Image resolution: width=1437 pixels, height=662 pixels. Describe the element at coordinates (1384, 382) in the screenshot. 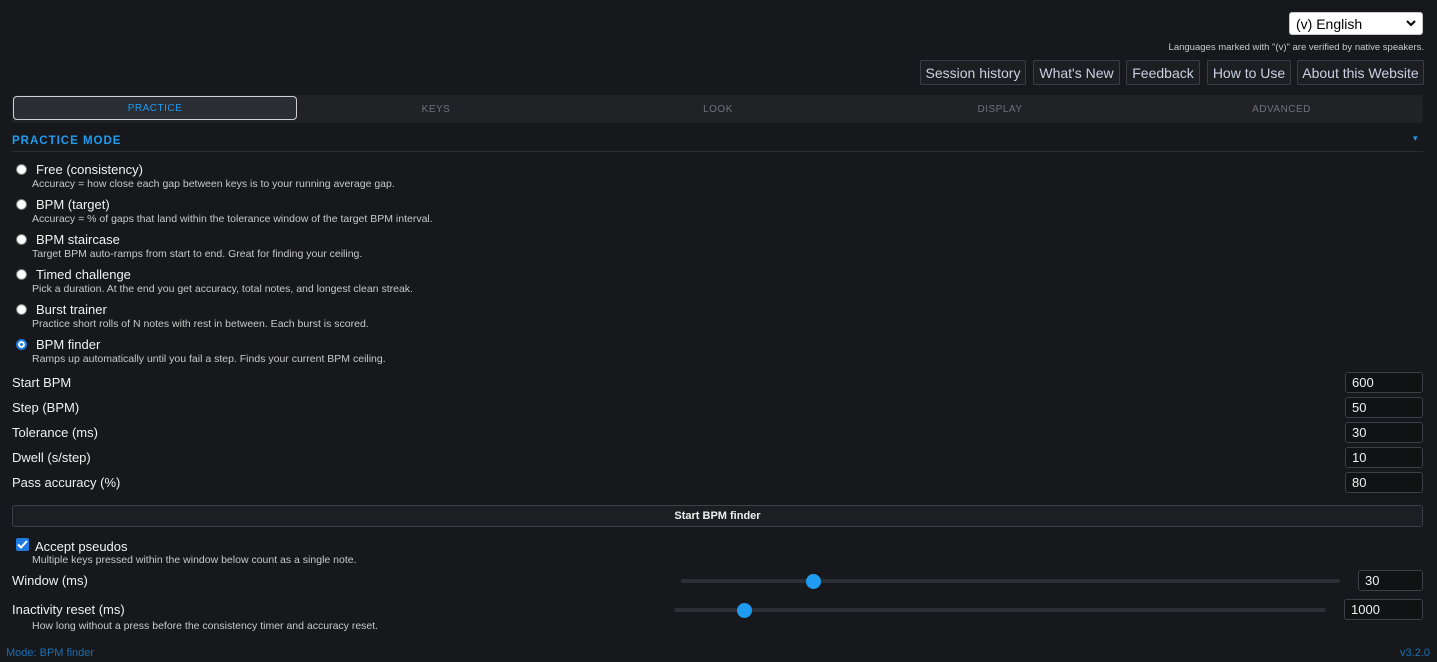

I see `start-bpm-input: 600` at that location.